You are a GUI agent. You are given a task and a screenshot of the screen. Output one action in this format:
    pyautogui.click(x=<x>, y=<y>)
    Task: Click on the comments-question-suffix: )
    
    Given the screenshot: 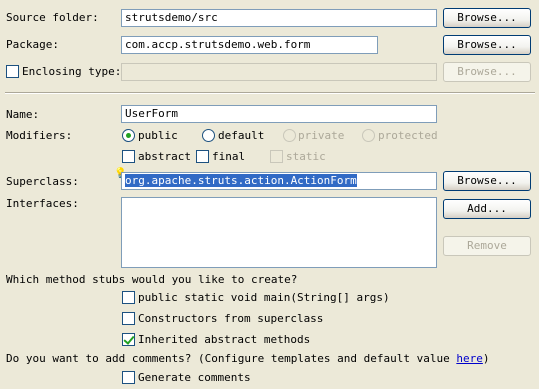 What is the action you would take?
    pyautogui.click(x=486, y=358)
    